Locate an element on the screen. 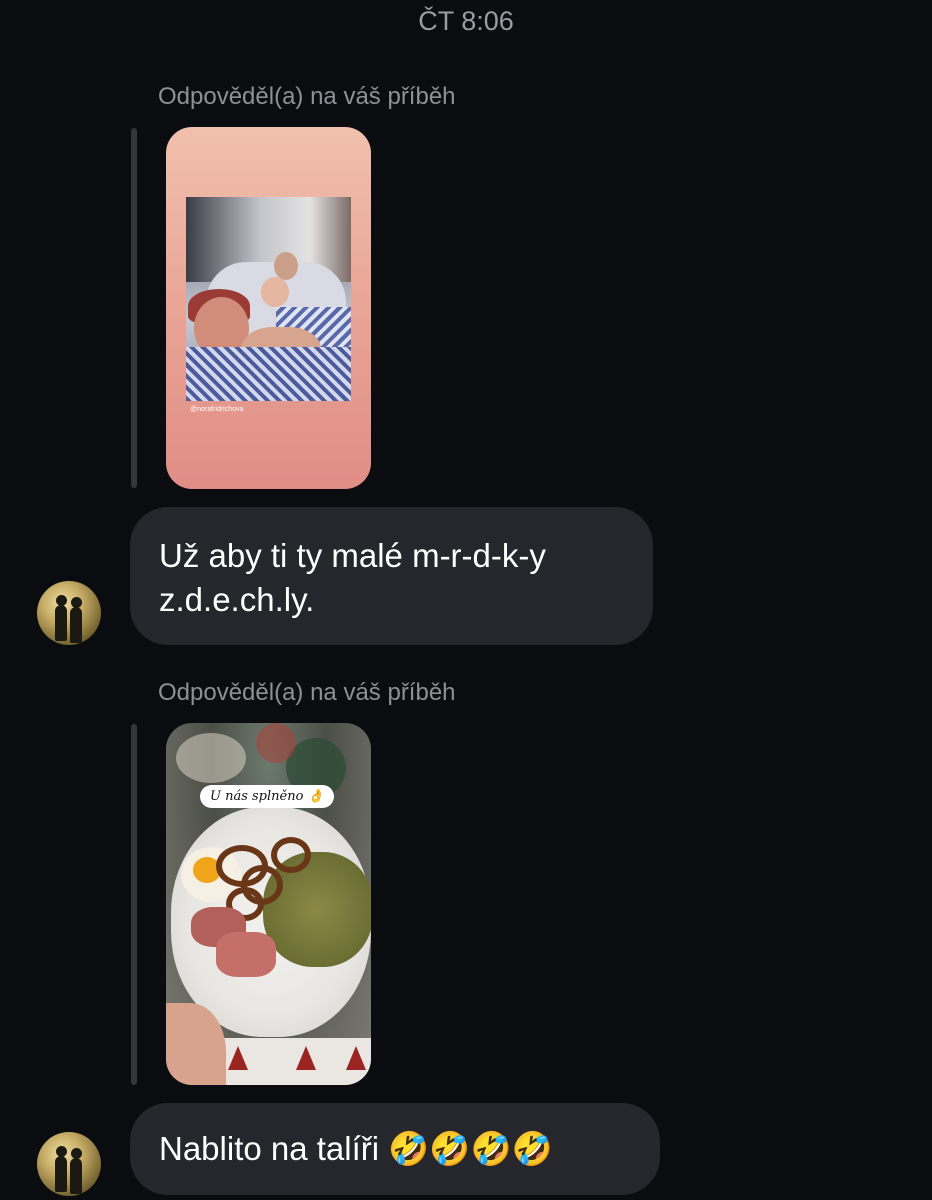  story-credit-tag: @norafridrichova is located at coordinates (217, 409).